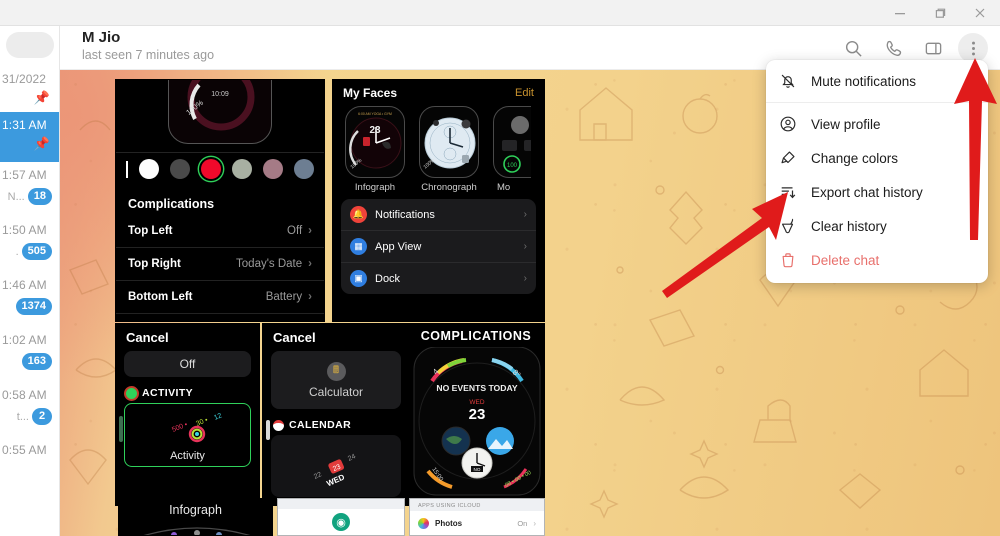 The image size is (1000, 536). I want to click on face-name: Infograph, so click(375, 187).